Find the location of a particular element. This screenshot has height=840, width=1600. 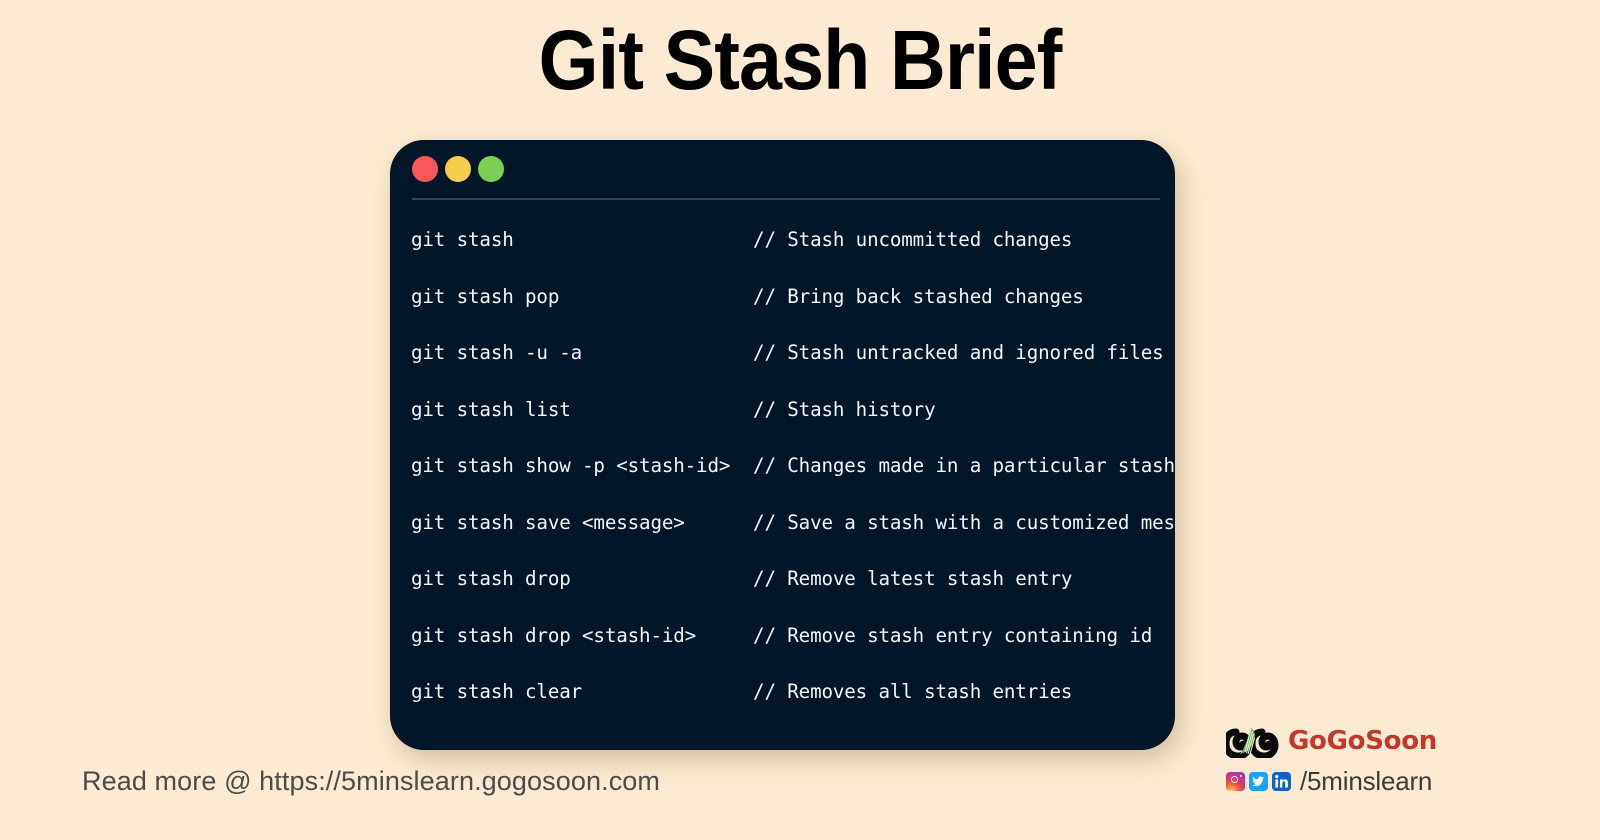

code-line: git stash list // Stash history is located at coordinates (673, 409).